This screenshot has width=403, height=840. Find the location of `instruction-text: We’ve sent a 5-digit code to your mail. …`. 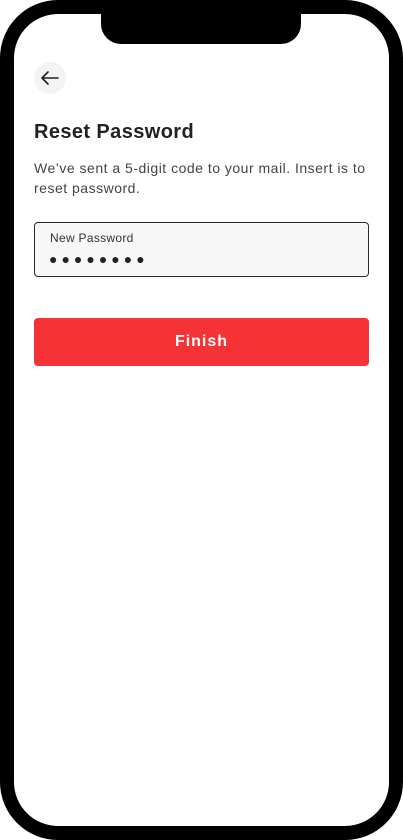

instruction-text: We’ve sent a 5-digit code to your mail. … is located at coordinates (200, 178).